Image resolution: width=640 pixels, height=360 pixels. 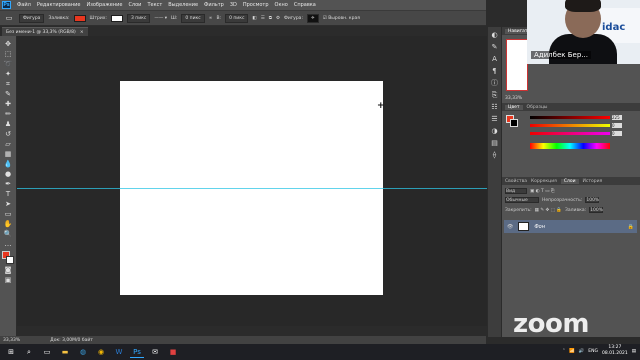 I want to click on move-tool-icon: ✥, so click(x=8, y=44).